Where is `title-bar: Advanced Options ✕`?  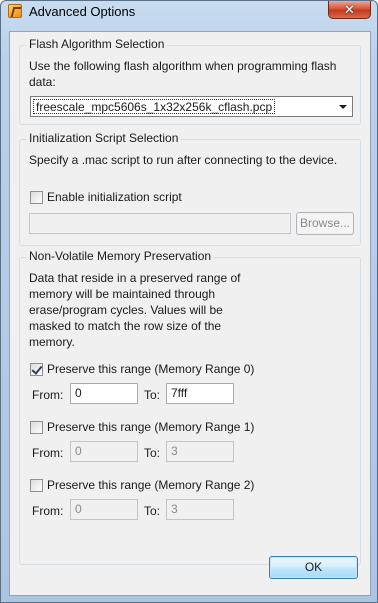
title-bar: Advanced Options ✕ is located at coordinates (189, 12).